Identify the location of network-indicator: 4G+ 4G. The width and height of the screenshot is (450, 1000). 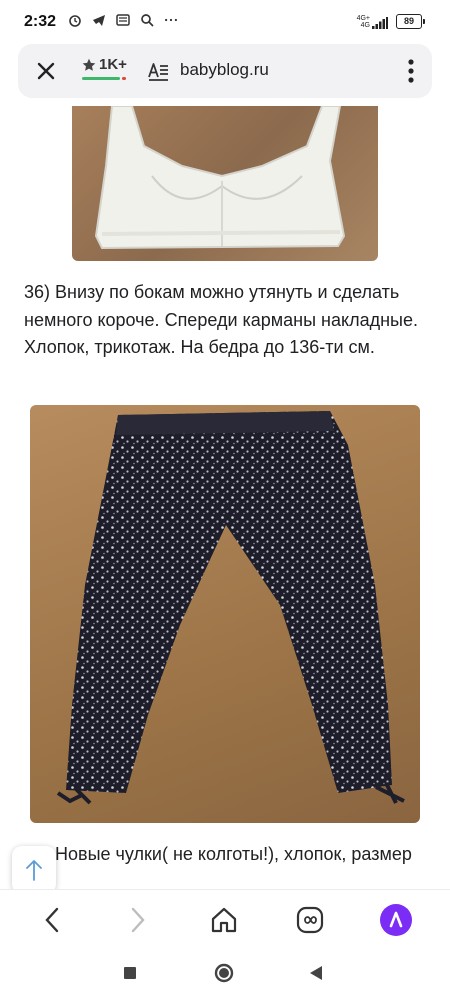
(372, 22).